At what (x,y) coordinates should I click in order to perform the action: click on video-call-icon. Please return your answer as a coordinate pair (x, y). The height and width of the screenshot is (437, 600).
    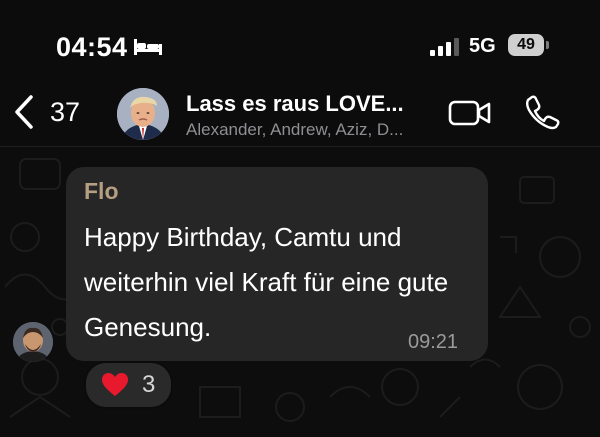
    Looking at the image, I should click on (470, 113).